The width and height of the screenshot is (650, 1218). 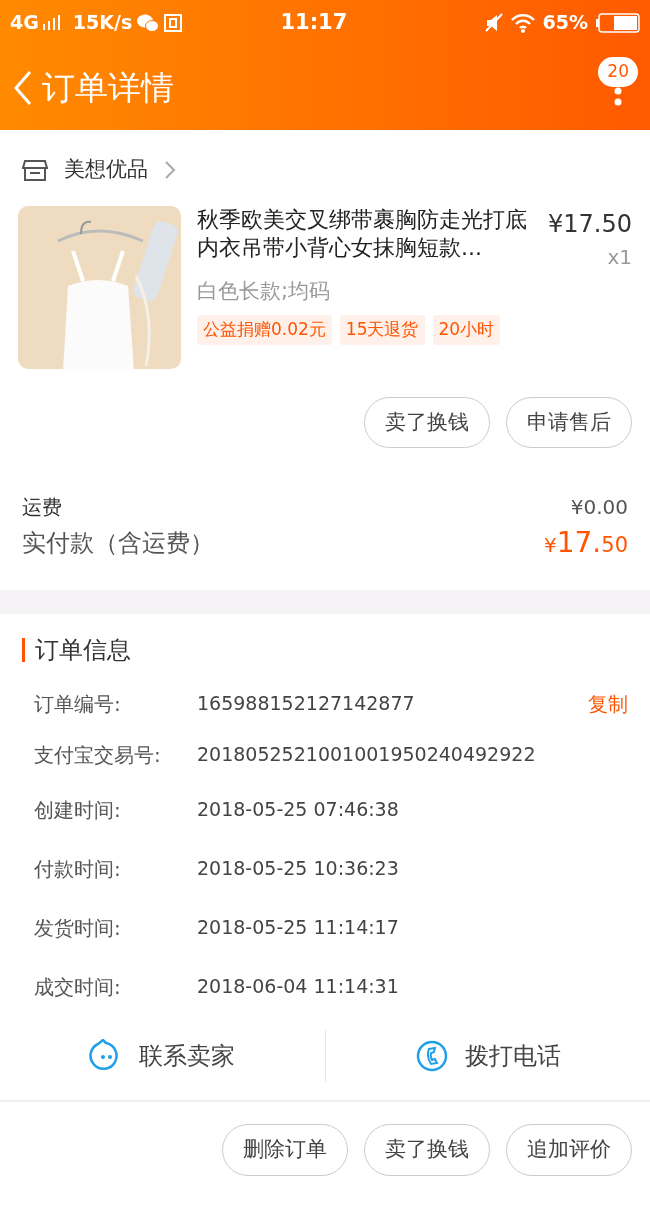 What do you see at coordinates (367, 755) in the screenshot?
I see `info-value: 2018052521001001950240492922` at bounding box center [367, 755].